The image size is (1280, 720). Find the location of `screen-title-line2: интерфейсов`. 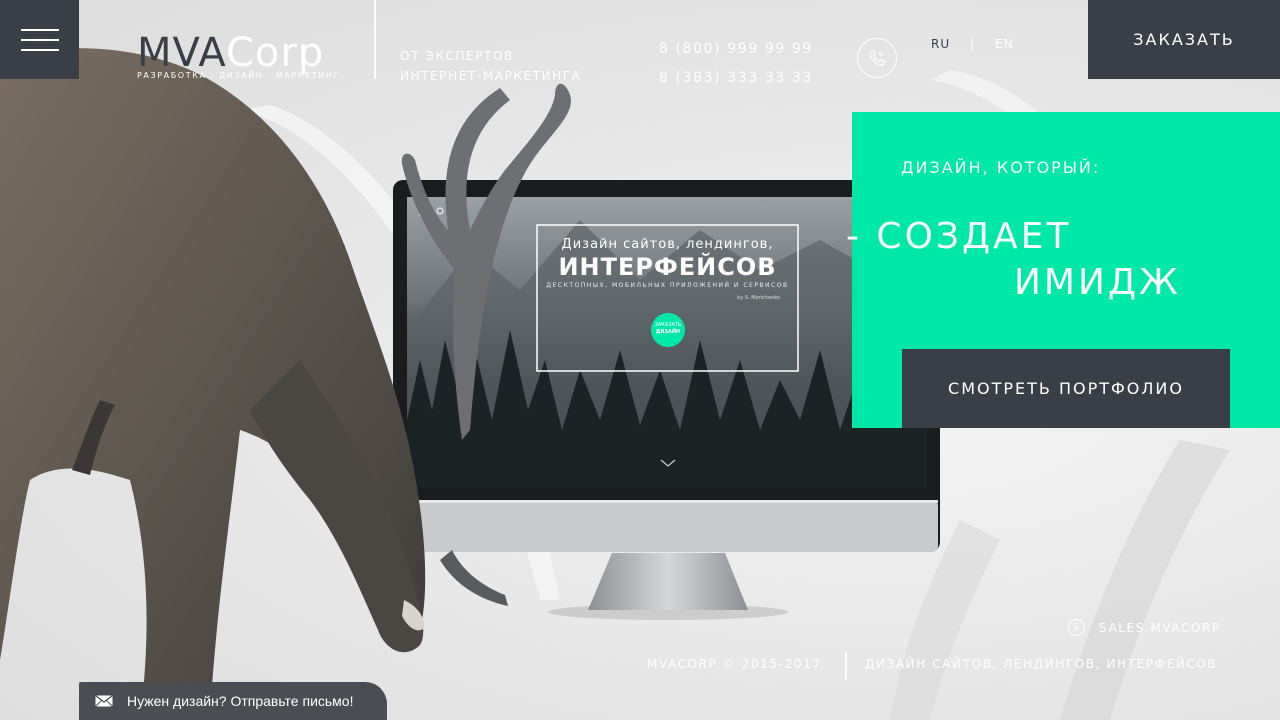

screen-title-line2: интерфейсов is located at coordinates (667, 267).